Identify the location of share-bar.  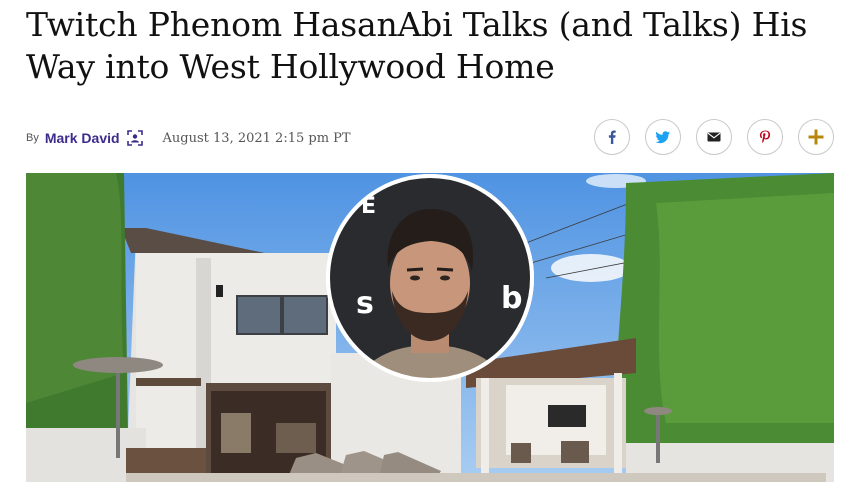
(714, 137).